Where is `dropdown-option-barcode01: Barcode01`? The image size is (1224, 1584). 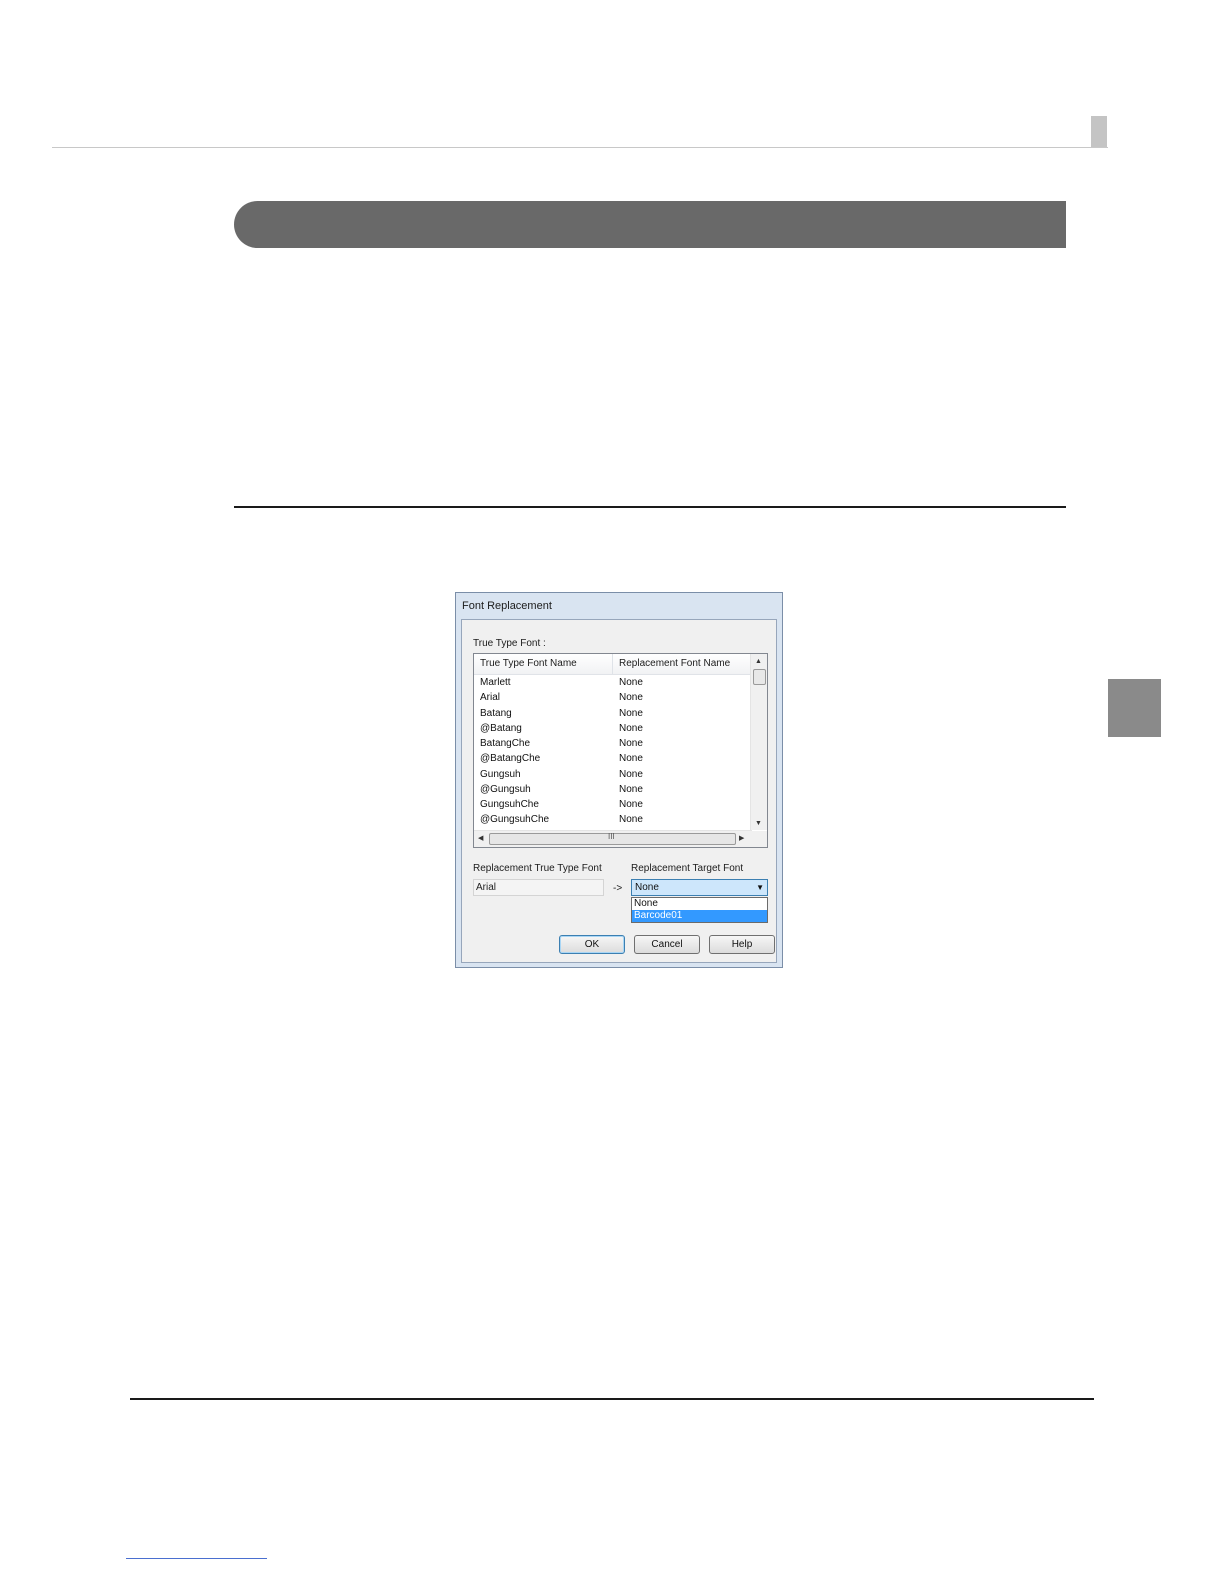
dropdown-option-barcode01: Barcode01 is located at coordinates (699, 916).